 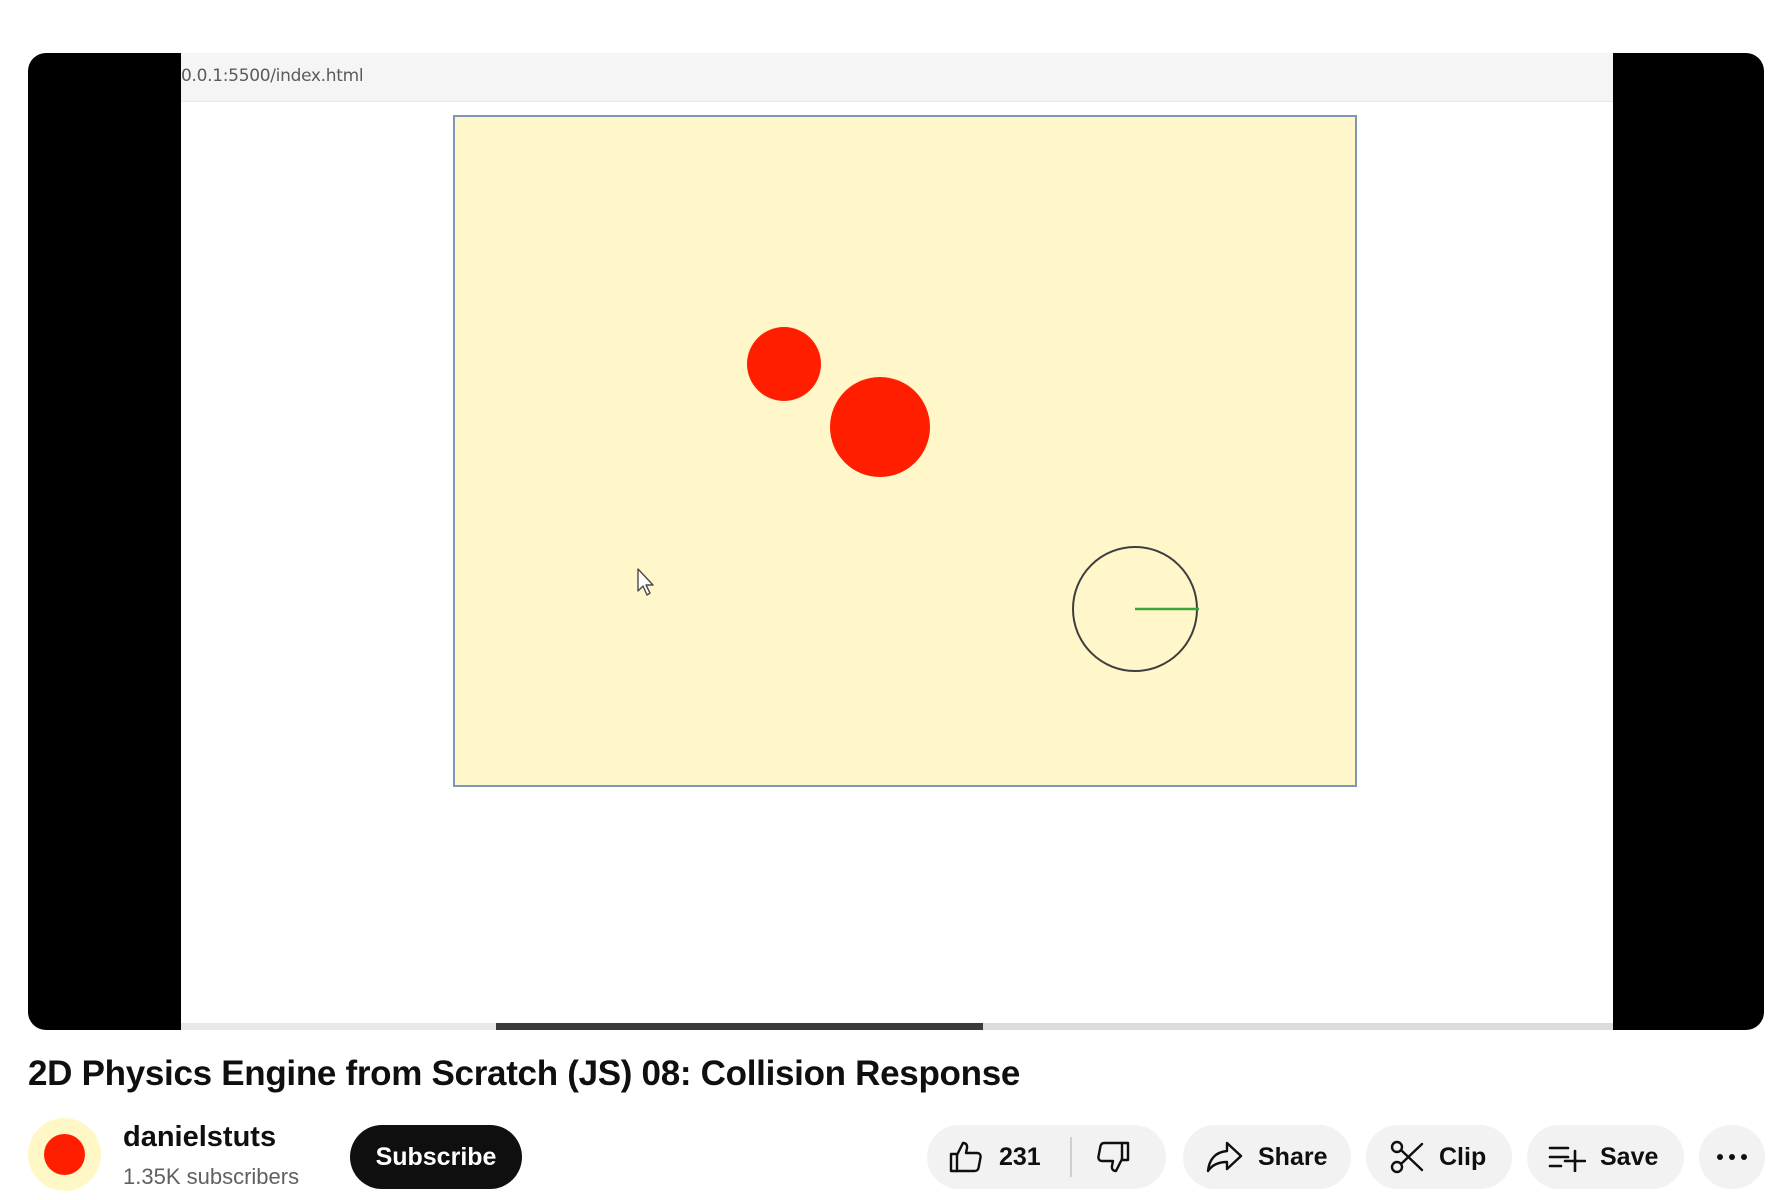 What do you see at coordinates (1463, 1156) in the screenshot?
I see `clip-label: Clip` at bounding box center [1463, 1156].